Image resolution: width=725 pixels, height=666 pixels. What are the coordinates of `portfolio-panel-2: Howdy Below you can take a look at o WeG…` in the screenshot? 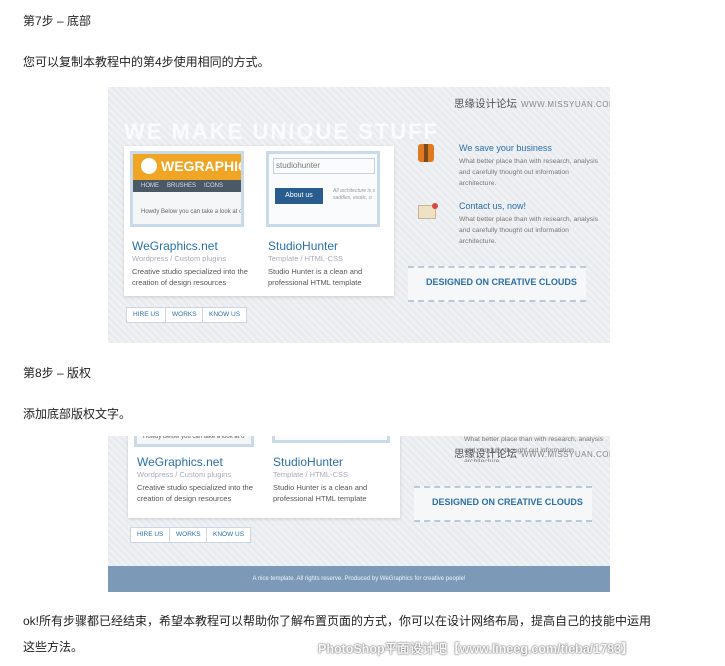 It's located at (264, 477).